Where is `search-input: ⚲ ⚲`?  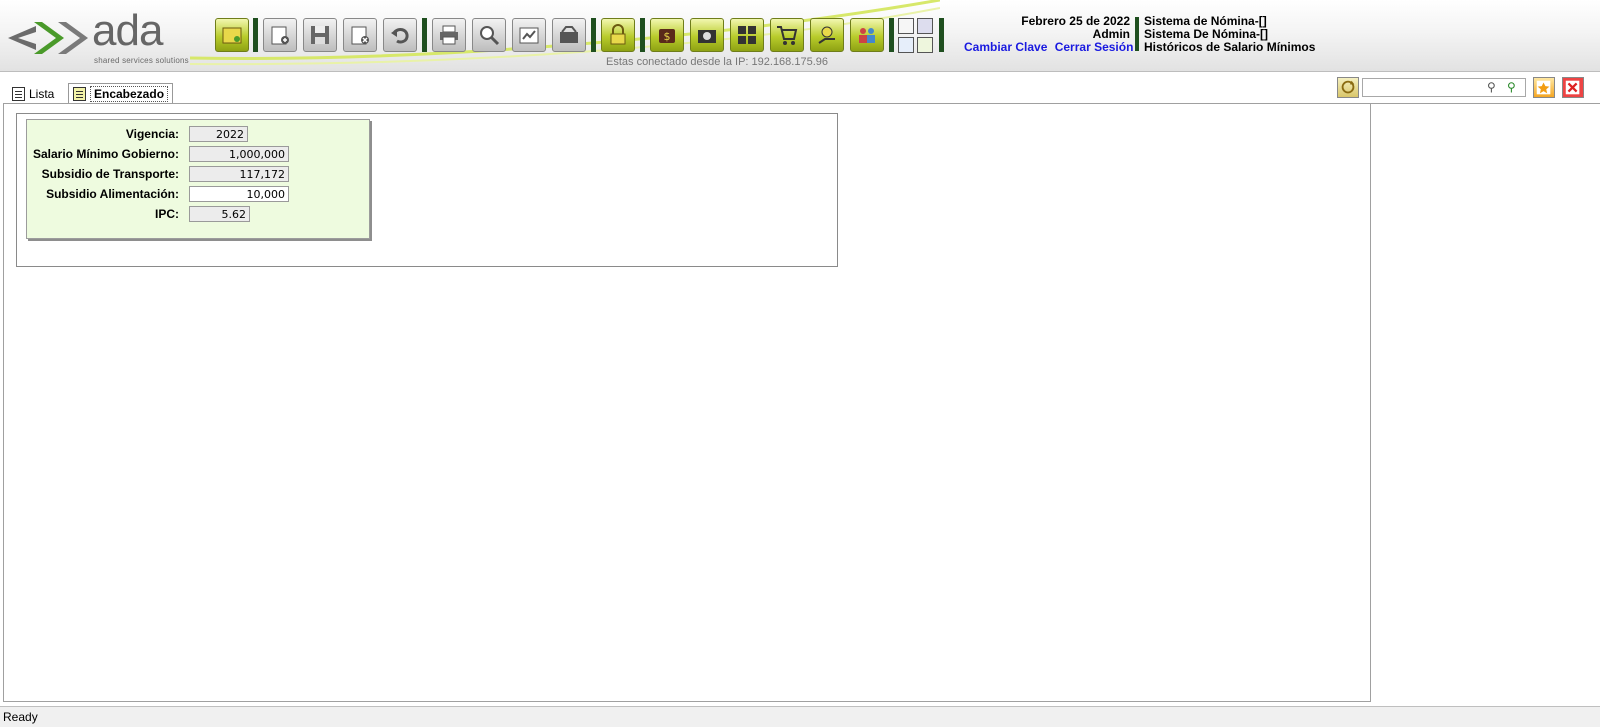 search-input: ⚲ ⚲ is located at coordinates (1444, 87).